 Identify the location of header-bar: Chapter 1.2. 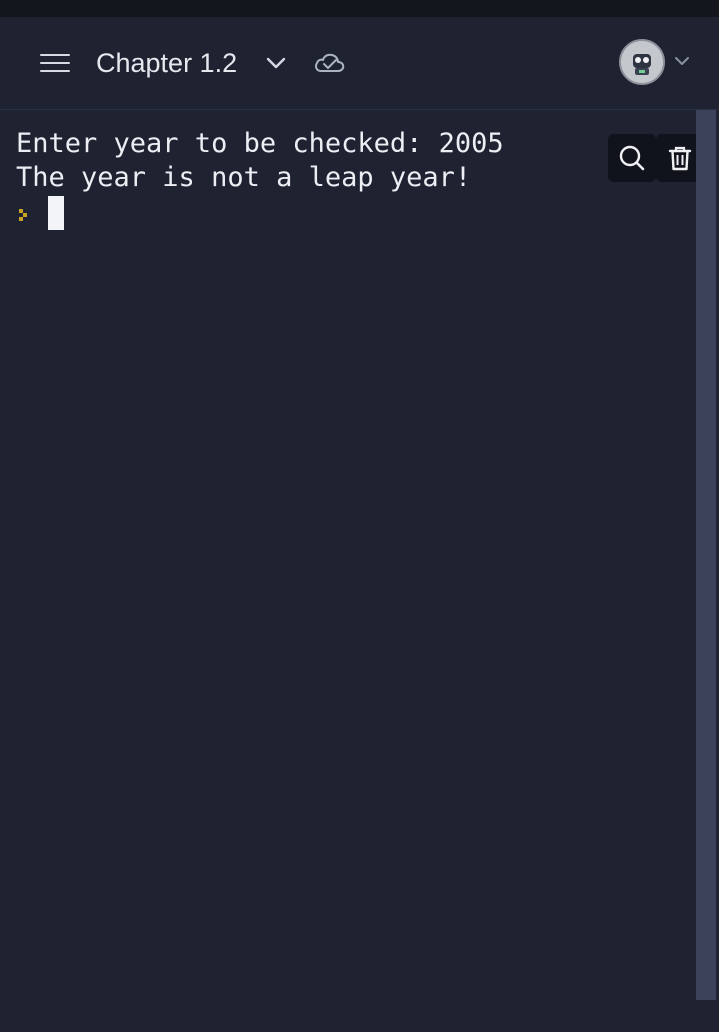
(359, 63).